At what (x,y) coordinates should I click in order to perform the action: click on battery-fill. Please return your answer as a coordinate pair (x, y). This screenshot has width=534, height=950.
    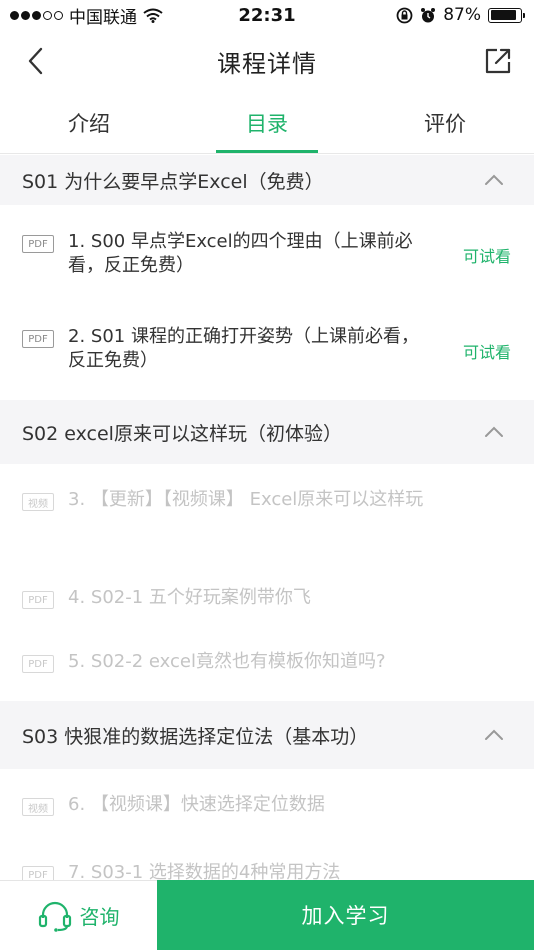
    Looking at the image, I should click on (503, 15).